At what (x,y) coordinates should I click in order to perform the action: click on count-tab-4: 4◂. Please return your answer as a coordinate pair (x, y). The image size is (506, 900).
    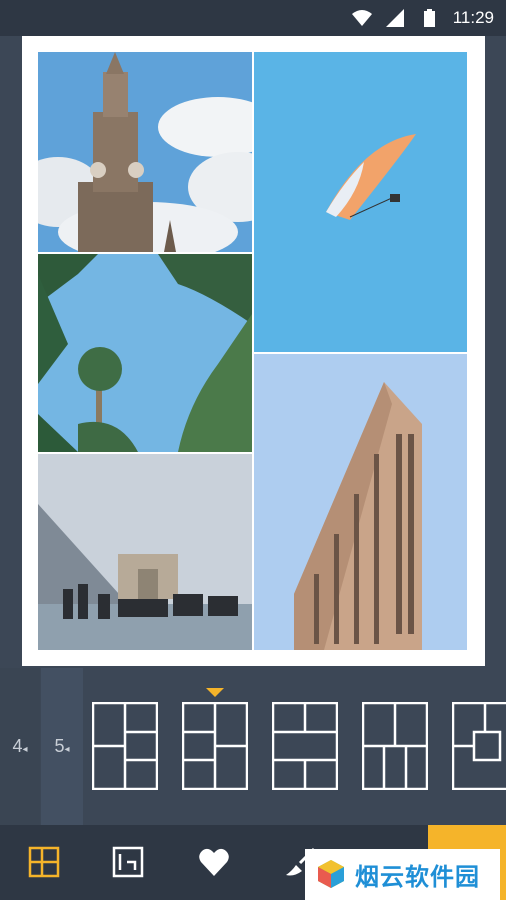
    Looking at the image, I should click on (20, 746).